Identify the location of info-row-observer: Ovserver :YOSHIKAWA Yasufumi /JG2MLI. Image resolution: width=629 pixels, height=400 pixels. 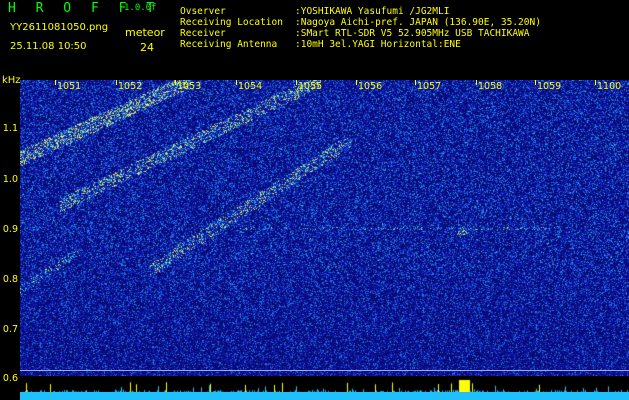
(360, 11).